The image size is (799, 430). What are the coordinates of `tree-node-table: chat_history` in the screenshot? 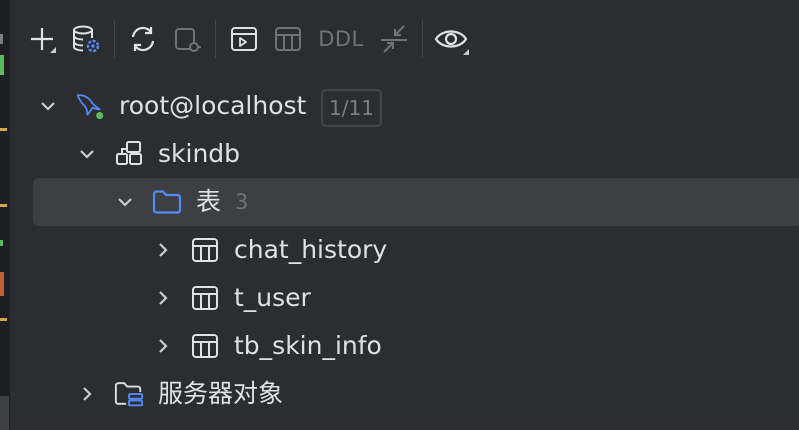 It's located at (399, 250).